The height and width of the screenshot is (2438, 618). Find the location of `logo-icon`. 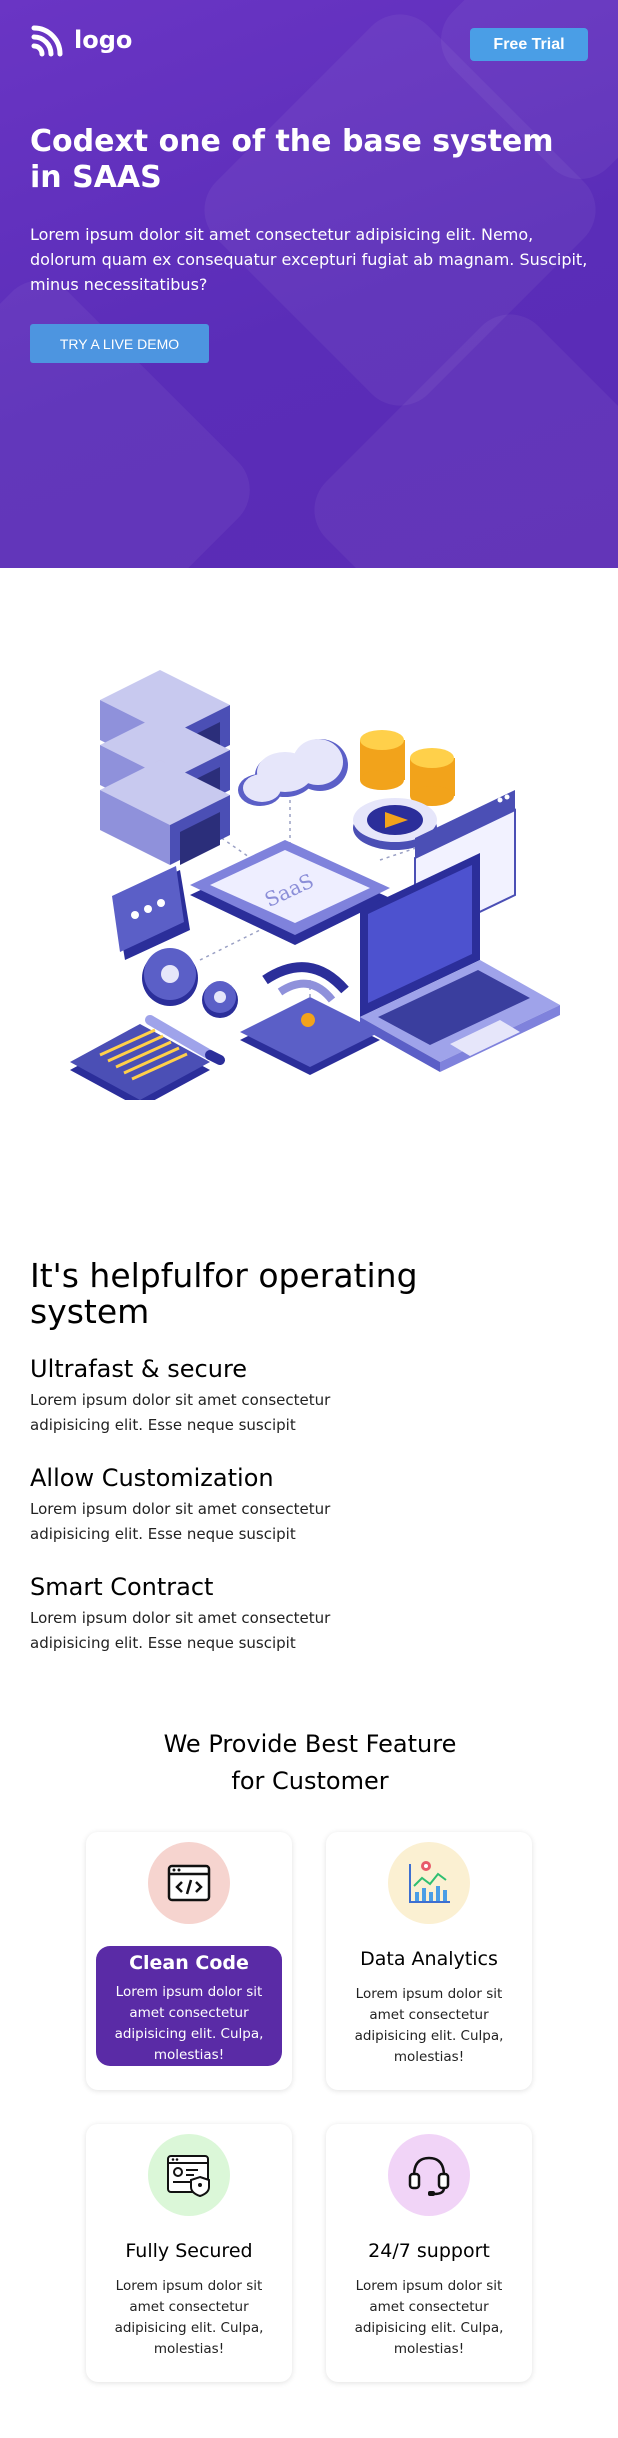

logo-icon is located at coordinates (47, 41).